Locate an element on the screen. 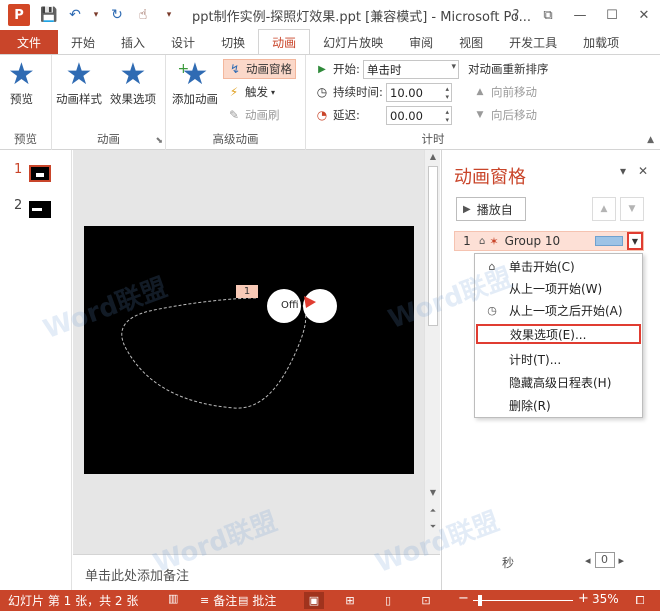 This screenshot has height=611, width=660. group-advanced-label: 高级动画 is located at coordinates (235, 139).